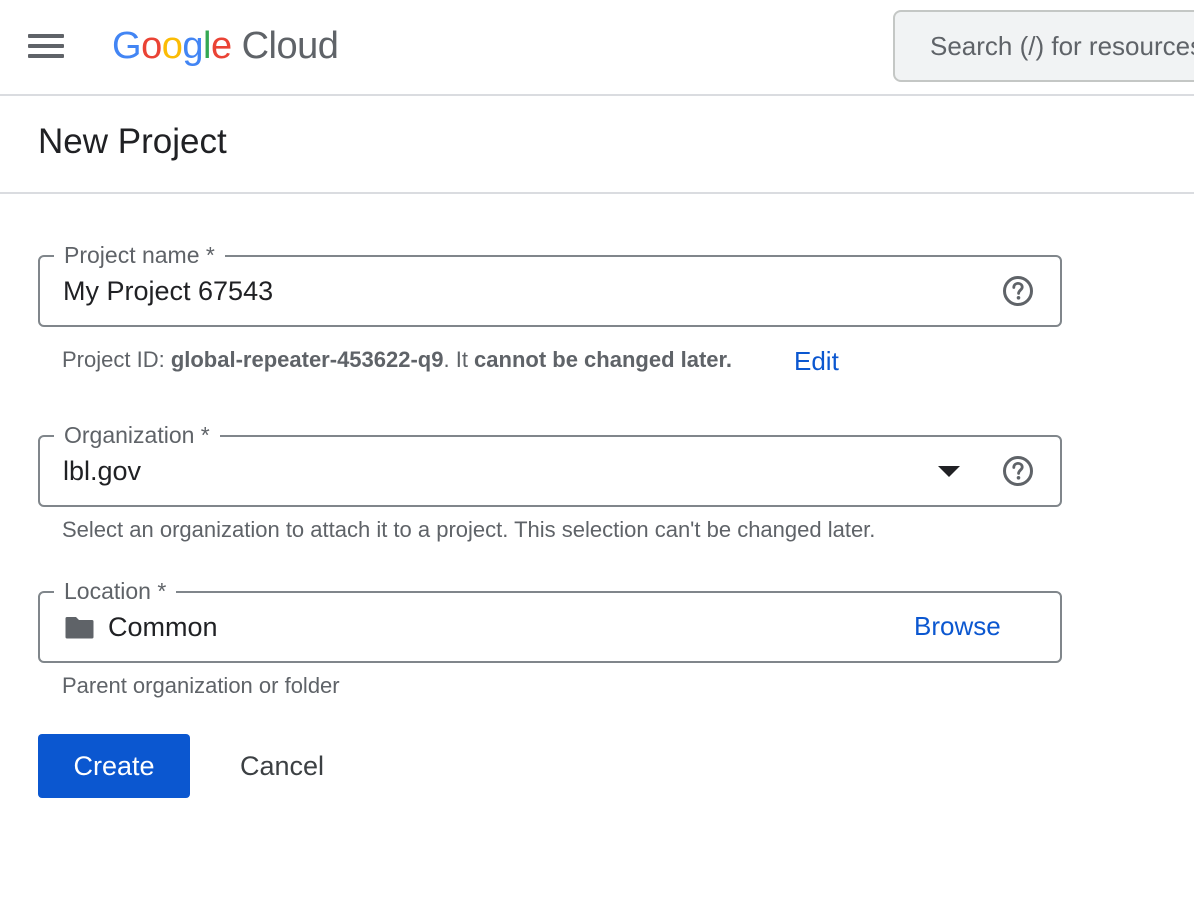 The width and height of the screenshot is (1194, 906). I want to click on location-field: Location * Common Browse, so click(550, 618).